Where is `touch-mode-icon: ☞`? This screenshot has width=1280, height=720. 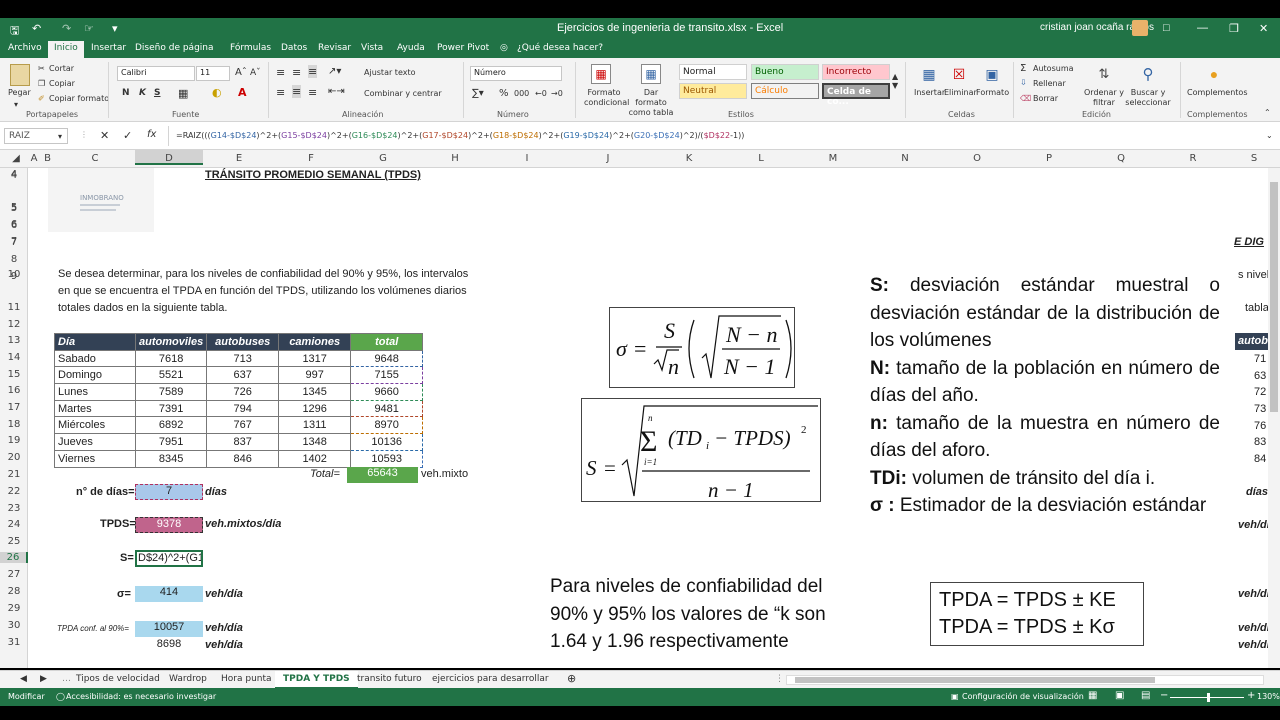
touch-mode-icon: ☞ is located at coordinates (89, 28).